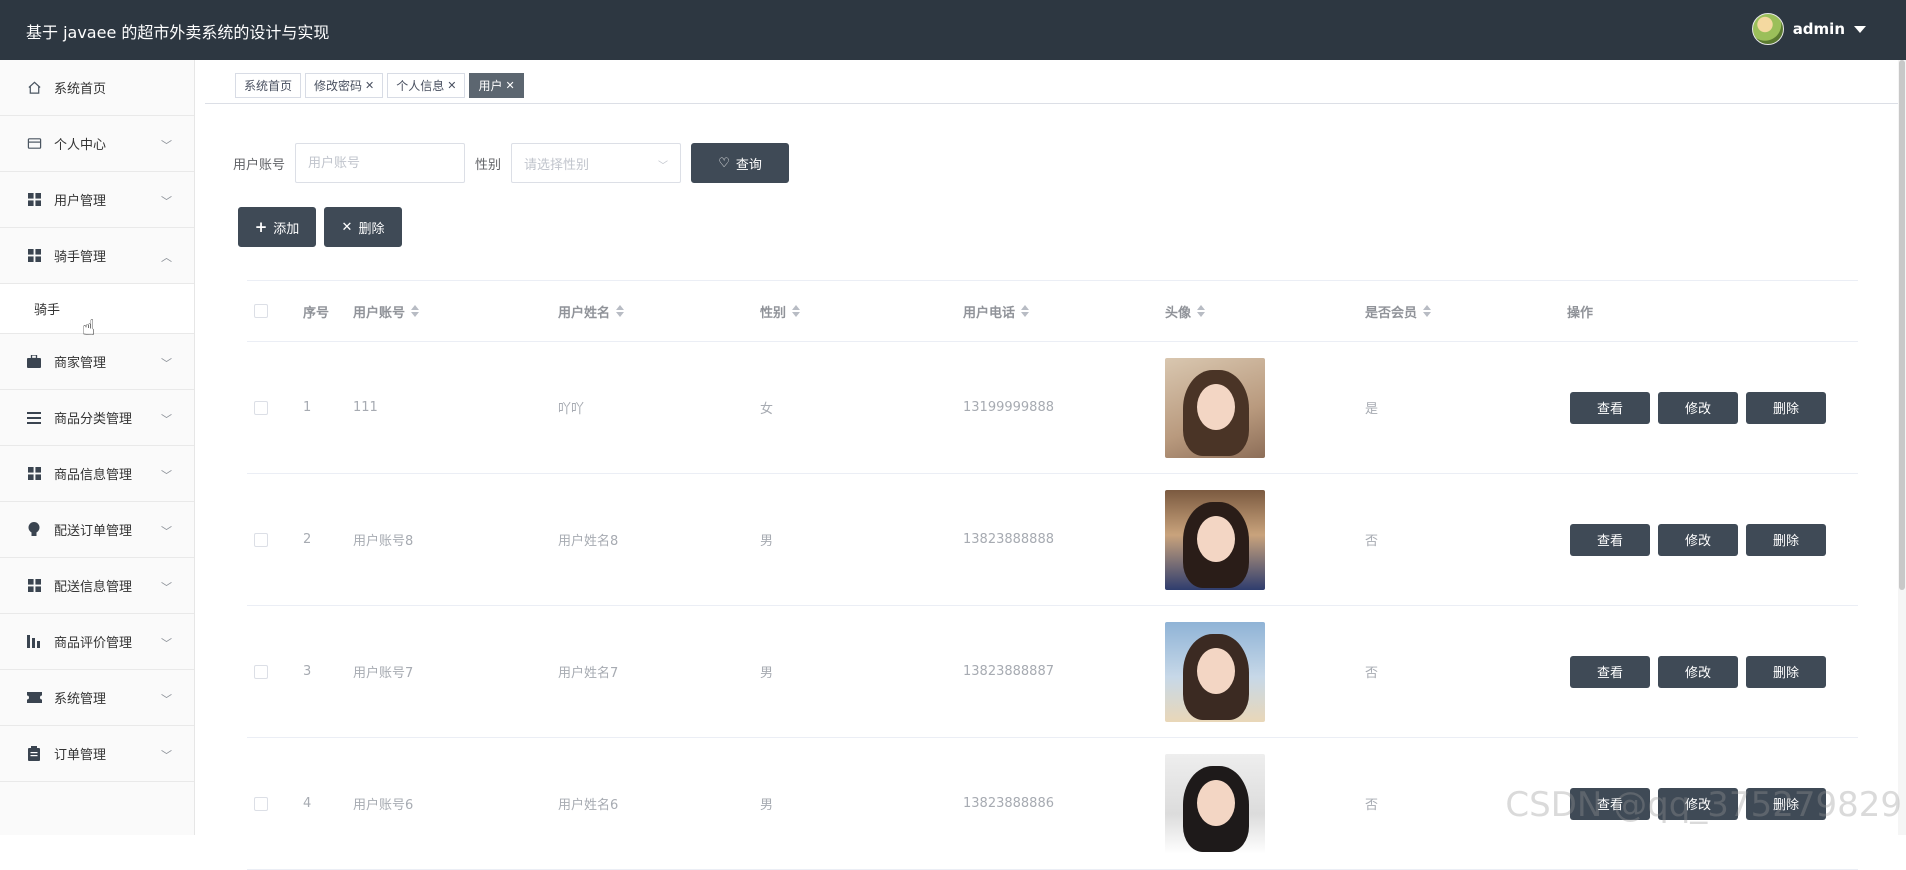 The width and height of the screenshot is (1906, 870). Describe the element at coordinates (571, 407) in the screenshot. I see `cell-name: 吖吖` at that location.